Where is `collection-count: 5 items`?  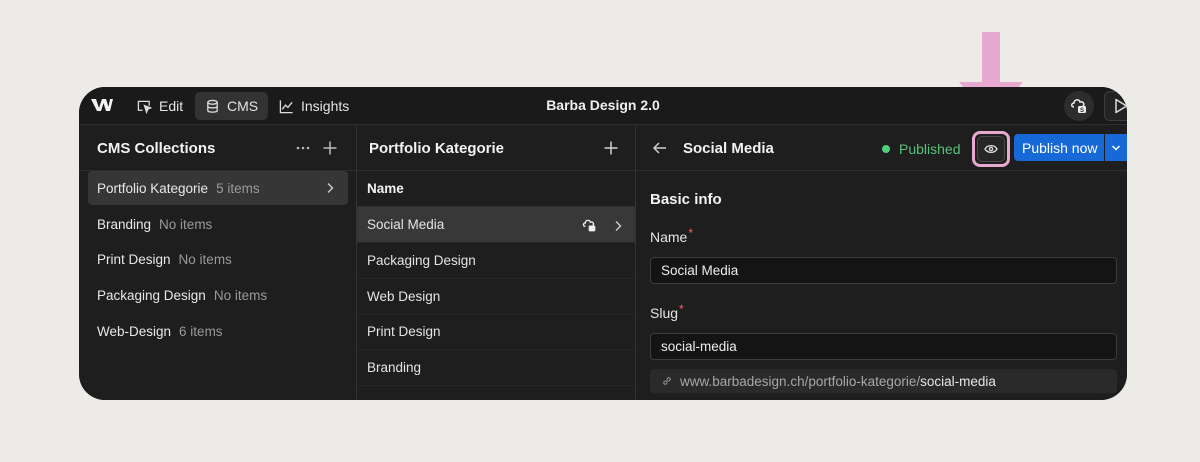
collection-count: 5 items is located at coordinates (238, 188).